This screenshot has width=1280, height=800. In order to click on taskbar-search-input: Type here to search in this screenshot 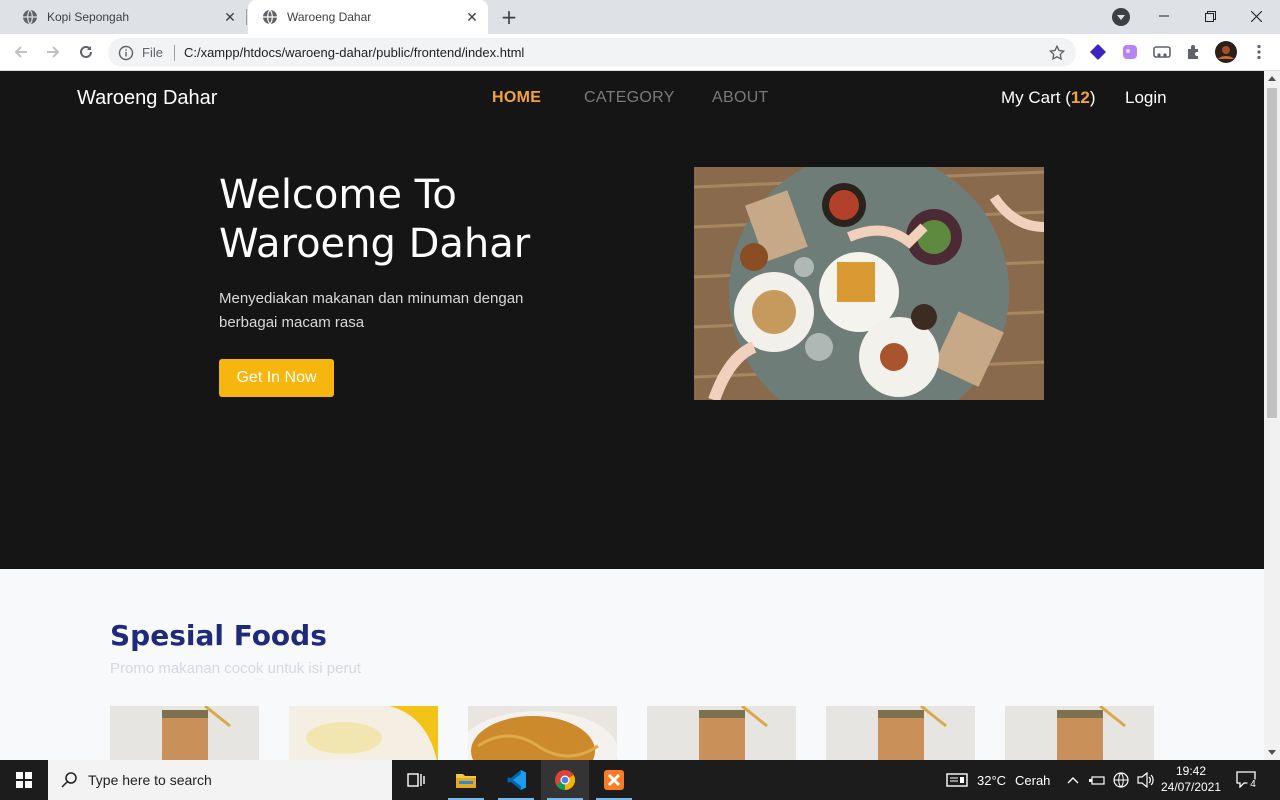, I will do `click(220, 780)`.